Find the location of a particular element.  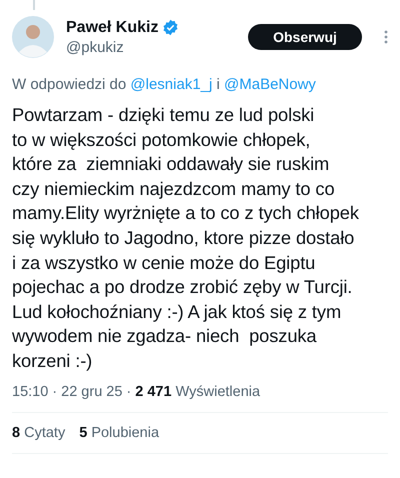

reply-context: W odpowiedzi do @lesniak1_j i @MaBeNowy is located at coordinates (164, 84).